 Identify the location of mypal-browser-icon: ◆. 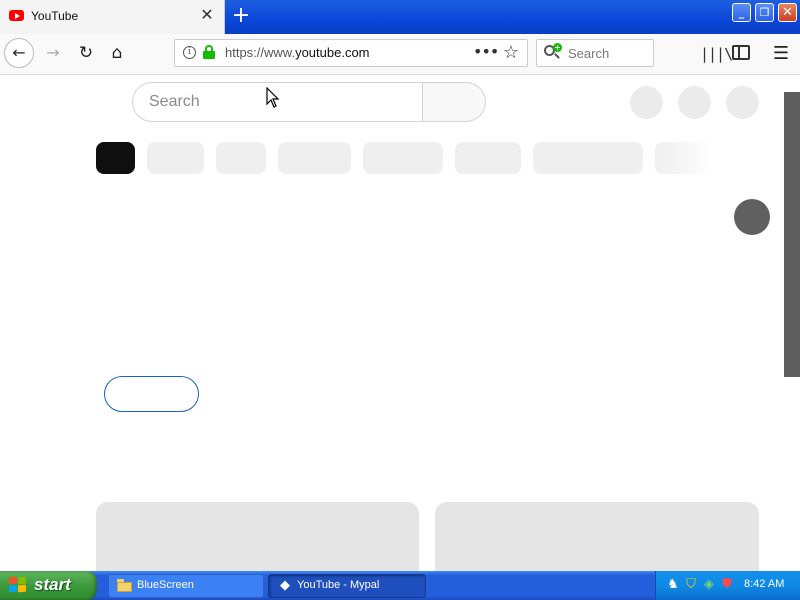
(285, 585).